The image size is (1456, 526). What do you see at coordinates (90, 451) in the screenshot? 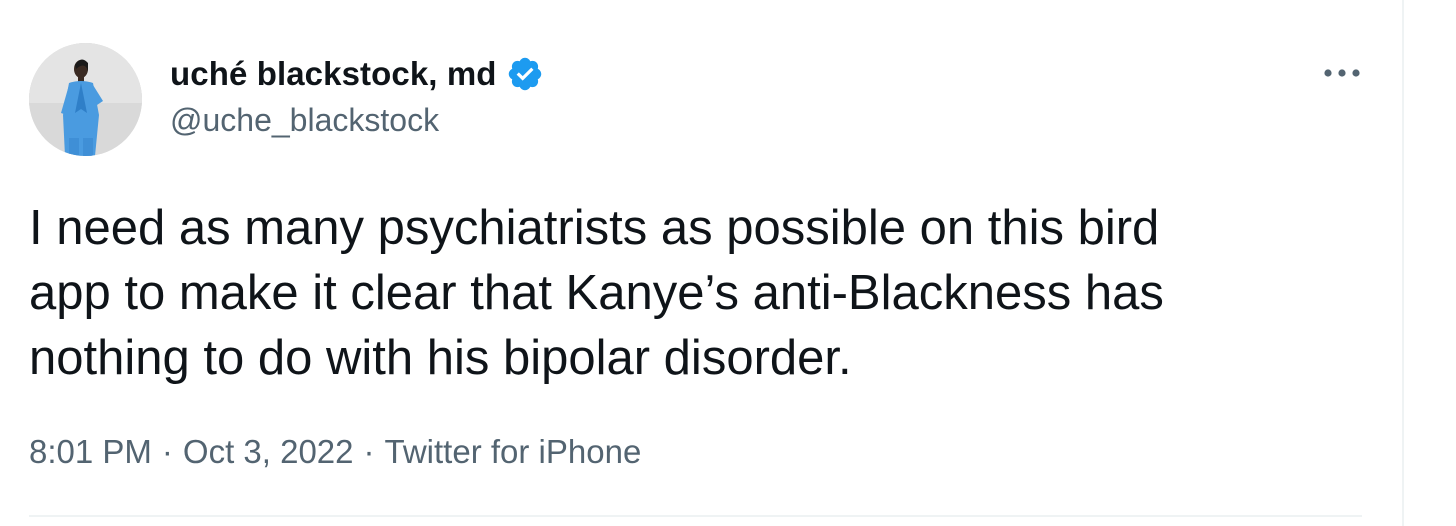
I see `tweet-time: 8:01 PM` at bounding box center [90, 451].